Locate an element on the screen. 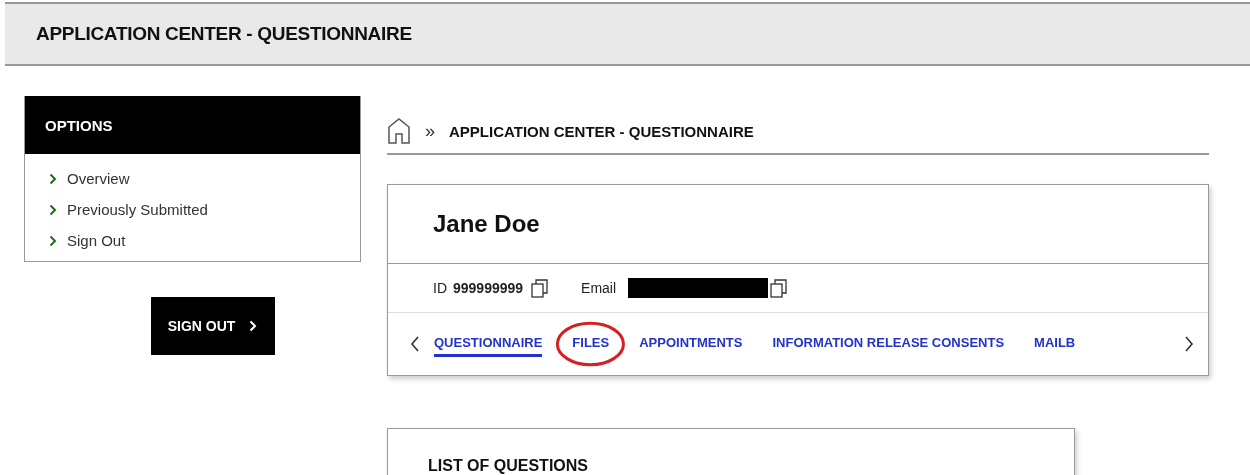 This screenshot has width=1250, height=475. options-title: OPTIONS is located at coordinates (79, 125).